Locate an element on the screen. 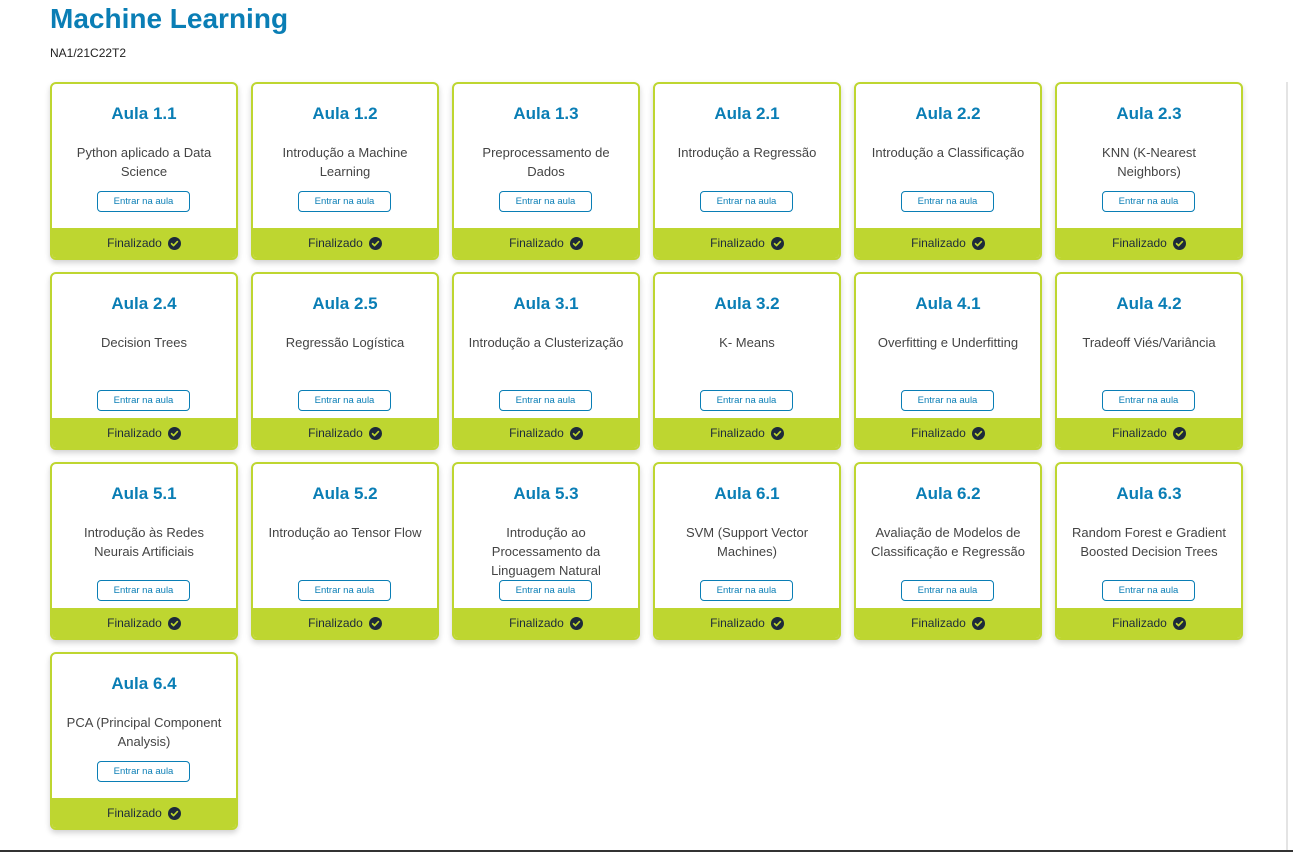 Image resolution: width=1293 pixels, height=852 pixels. lesson-description: Preprocessamento de Dados is located at coordinates (546, 162).